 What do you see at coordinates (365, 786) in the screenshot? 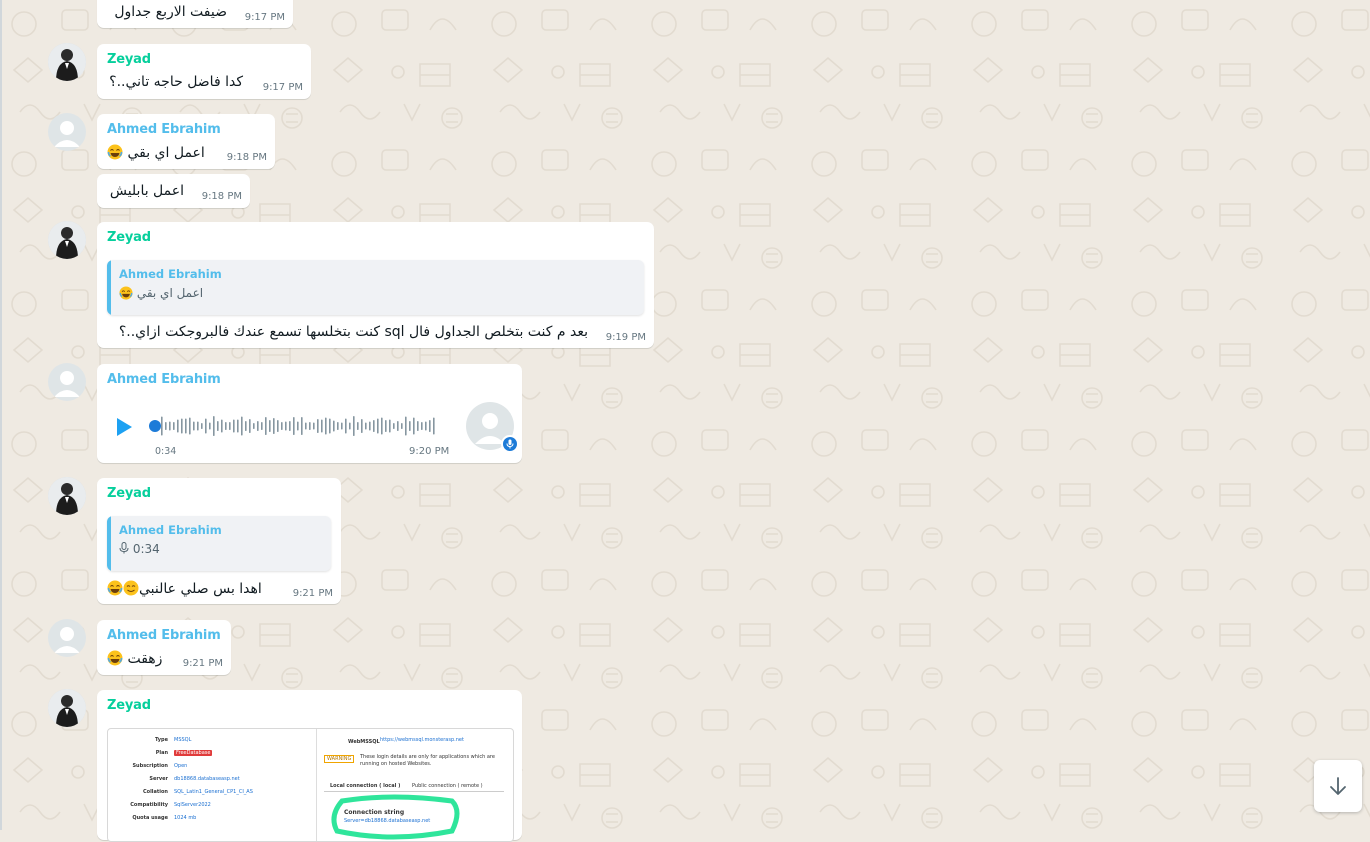
I see `tab-local: Local connection ( local )` at bounding box center [365, 786].